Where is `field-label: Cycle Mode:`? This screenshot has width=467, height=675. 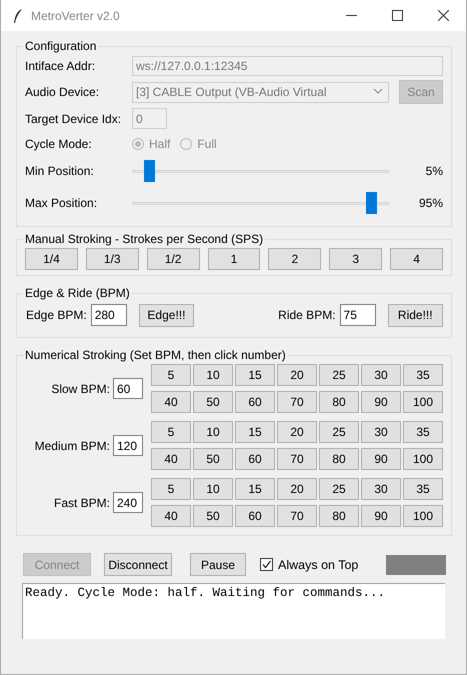
field-label: Cycle Mode: is located at coordinates (59, 144).